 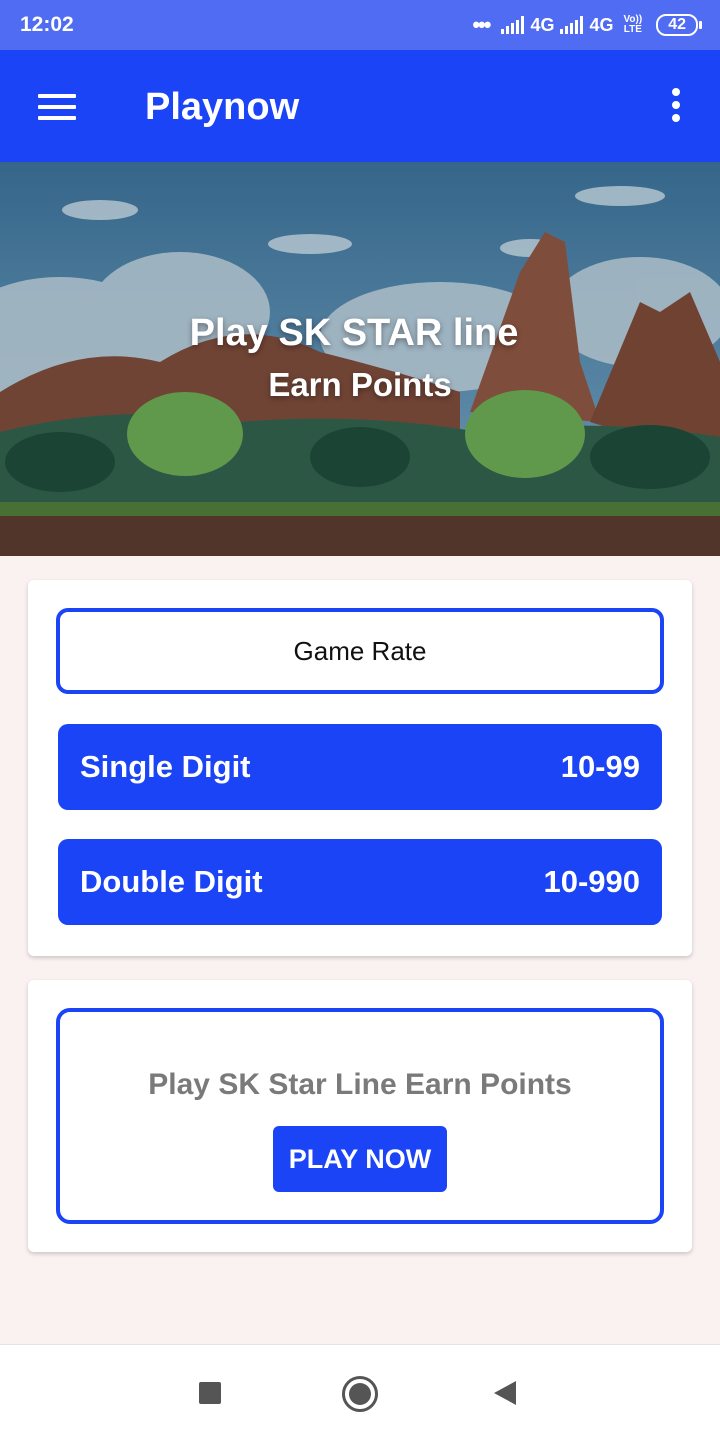 What do you see at coordinates (600, 766) in the screenshot?
I see `rate-value: 10-99` at bounding box center [600, 766].